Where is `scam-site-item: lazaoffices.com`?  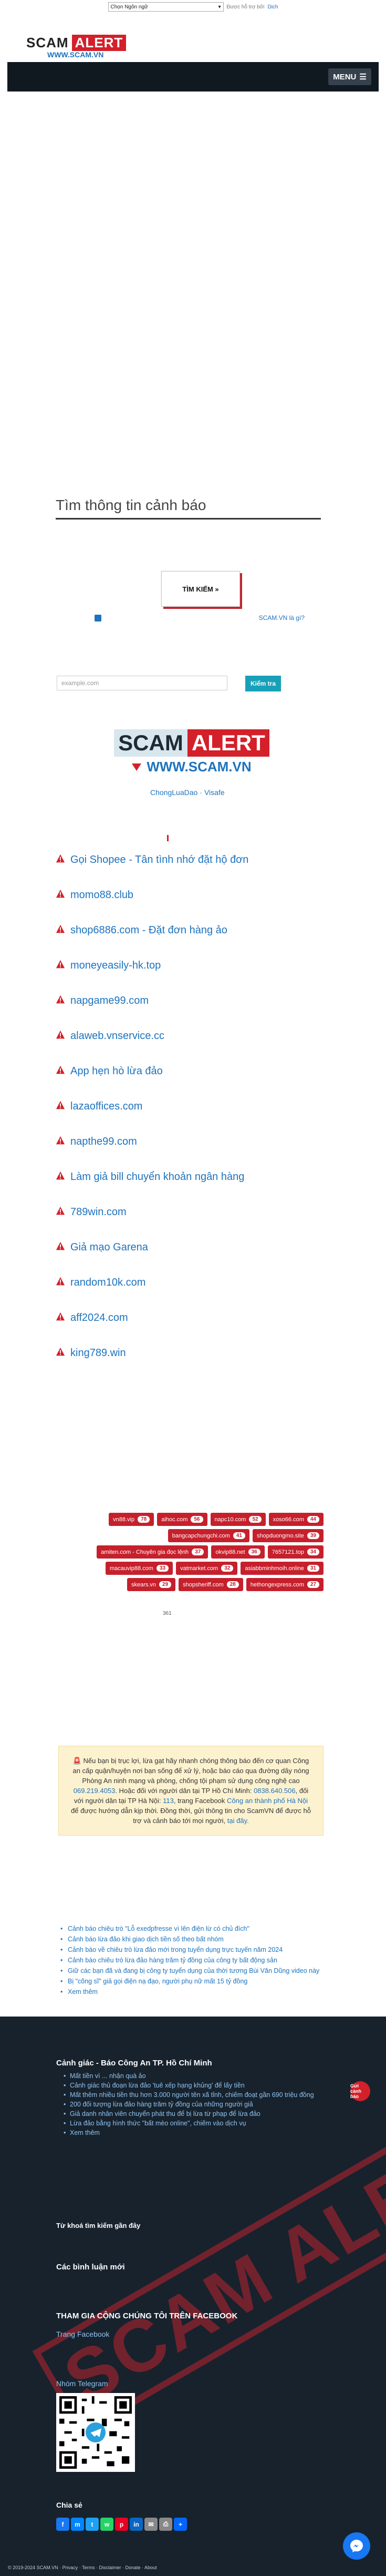
scam-site-item: lazaoffices.com is located at coordinates (190, 1106).